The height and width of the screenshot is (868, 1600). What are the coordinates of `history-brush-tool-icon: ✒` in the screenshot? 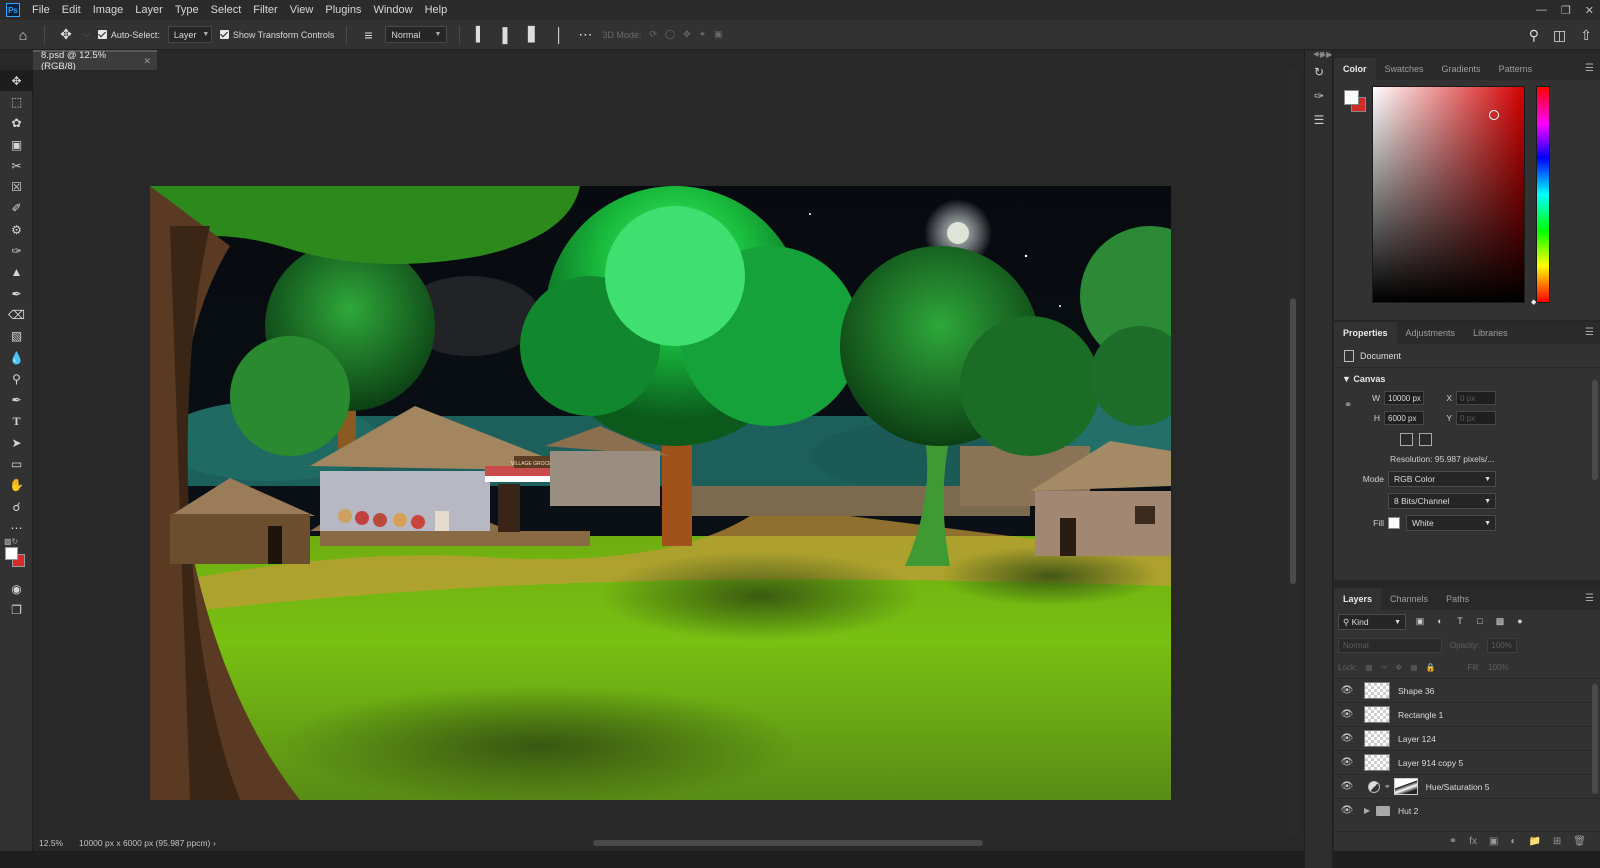 It's located at (16, 293).